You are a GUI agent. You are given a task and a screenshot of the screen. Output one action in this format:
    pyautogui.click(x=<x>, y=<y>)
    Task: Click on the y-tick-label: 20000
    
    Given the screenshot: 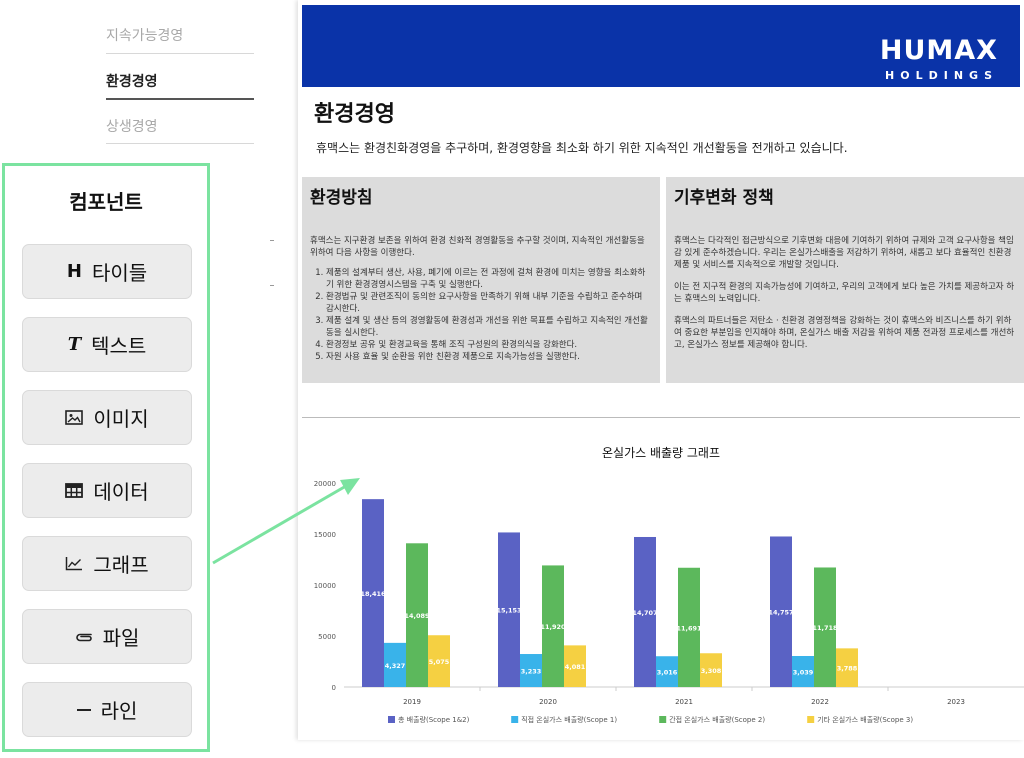 What is the action you would take?
    pyautogui.click(x=325, y=484)
    